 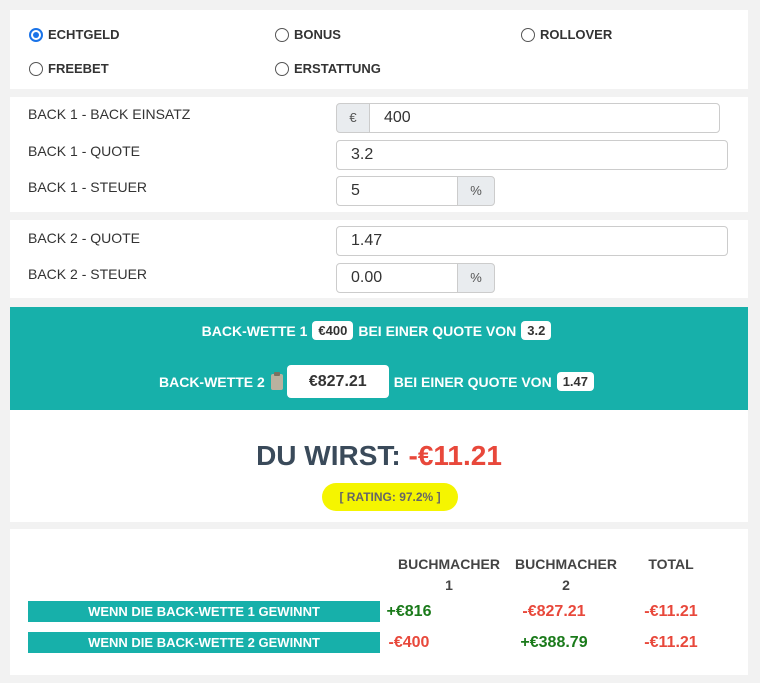 What do you see at coordinates (337, 68) in the screenshot?
I see `radio-label: ERSTATTUNG` at bounding box center [337, 68].